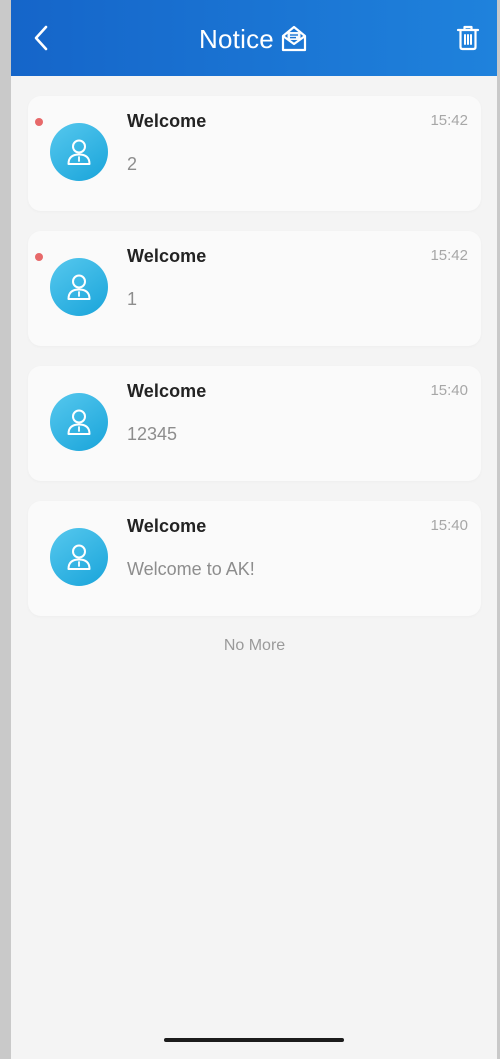 This screenshot has height=1059, width=500. I want to click on delete-all-button, so click(468, 38).